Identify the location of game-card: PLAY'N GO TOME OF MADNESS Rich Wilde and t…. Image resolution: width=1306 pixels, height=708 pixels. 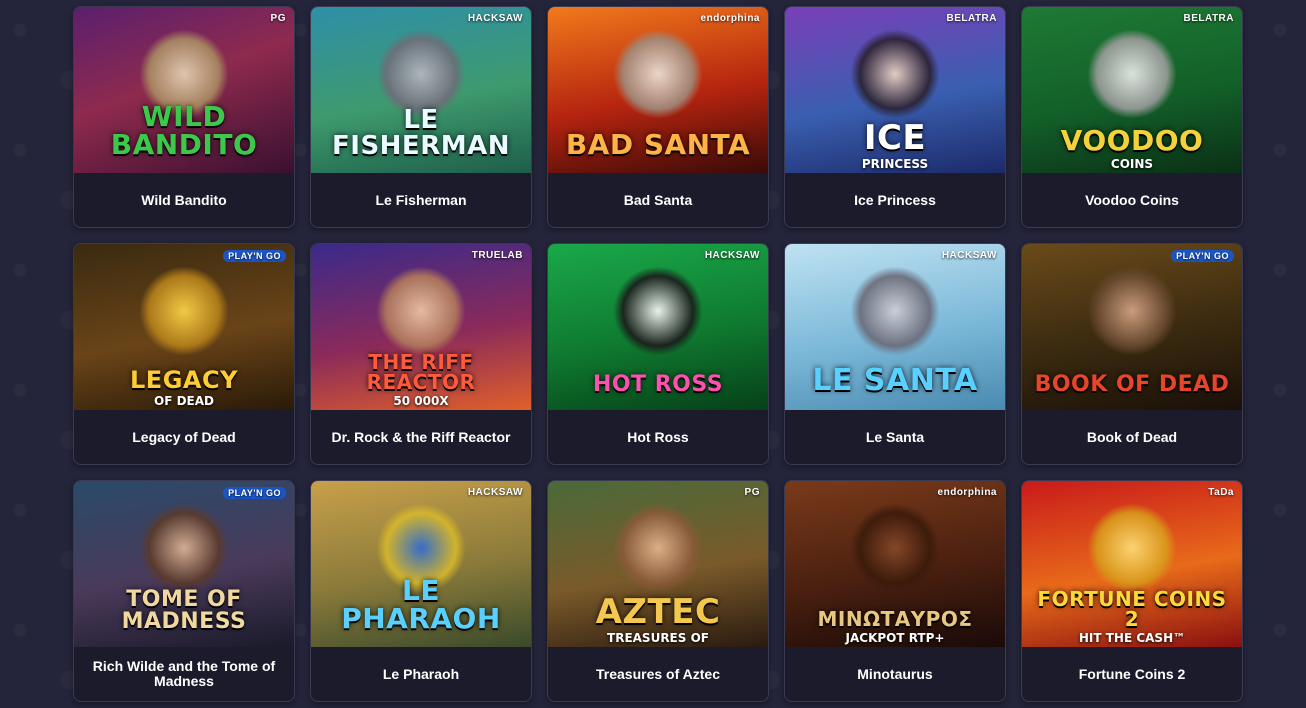
(184, 591).